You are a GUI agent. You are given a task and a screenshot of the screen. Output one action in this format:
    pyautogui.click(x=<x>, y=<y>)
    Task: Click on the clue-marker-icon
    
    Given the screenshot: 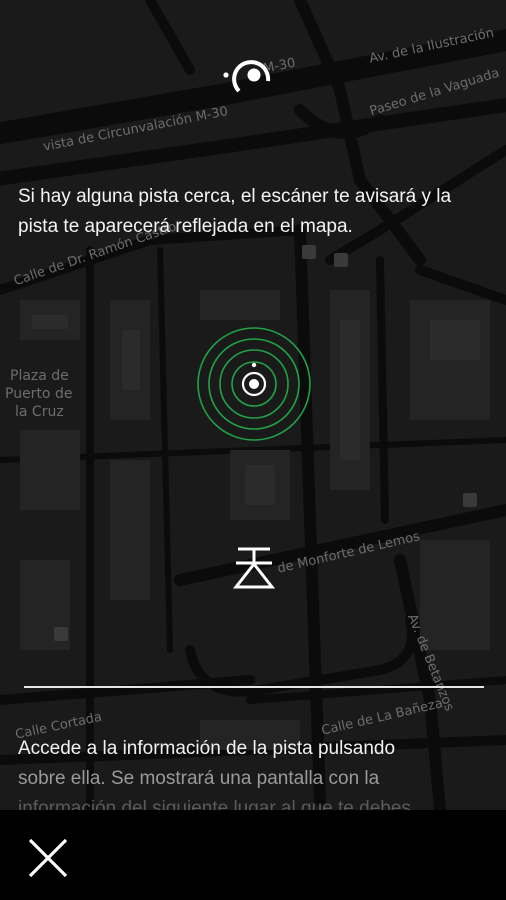 What is the action you would take?
    pyautogui.click(x=254, y=569)
    